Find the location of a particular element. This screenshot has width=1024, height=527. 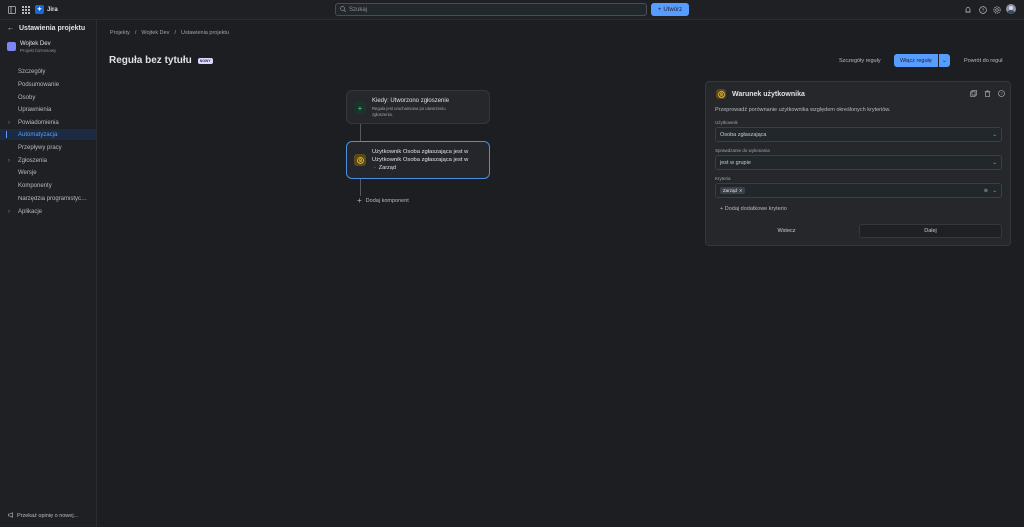

next-label: Dalej is located at coordinates (930, 231).